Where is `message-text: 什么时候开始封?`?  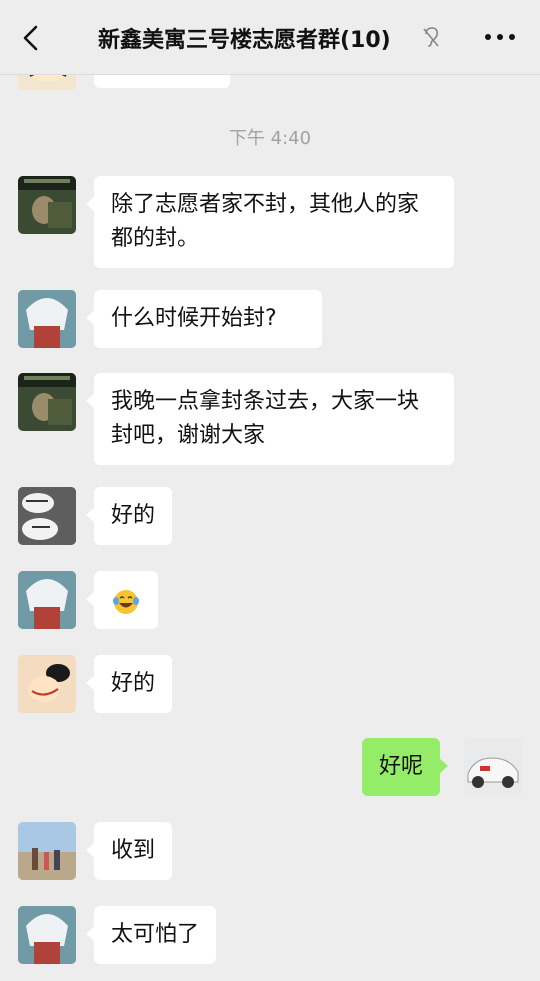 message-text: 什么时候开始封? is located at coordinates (194, 318).